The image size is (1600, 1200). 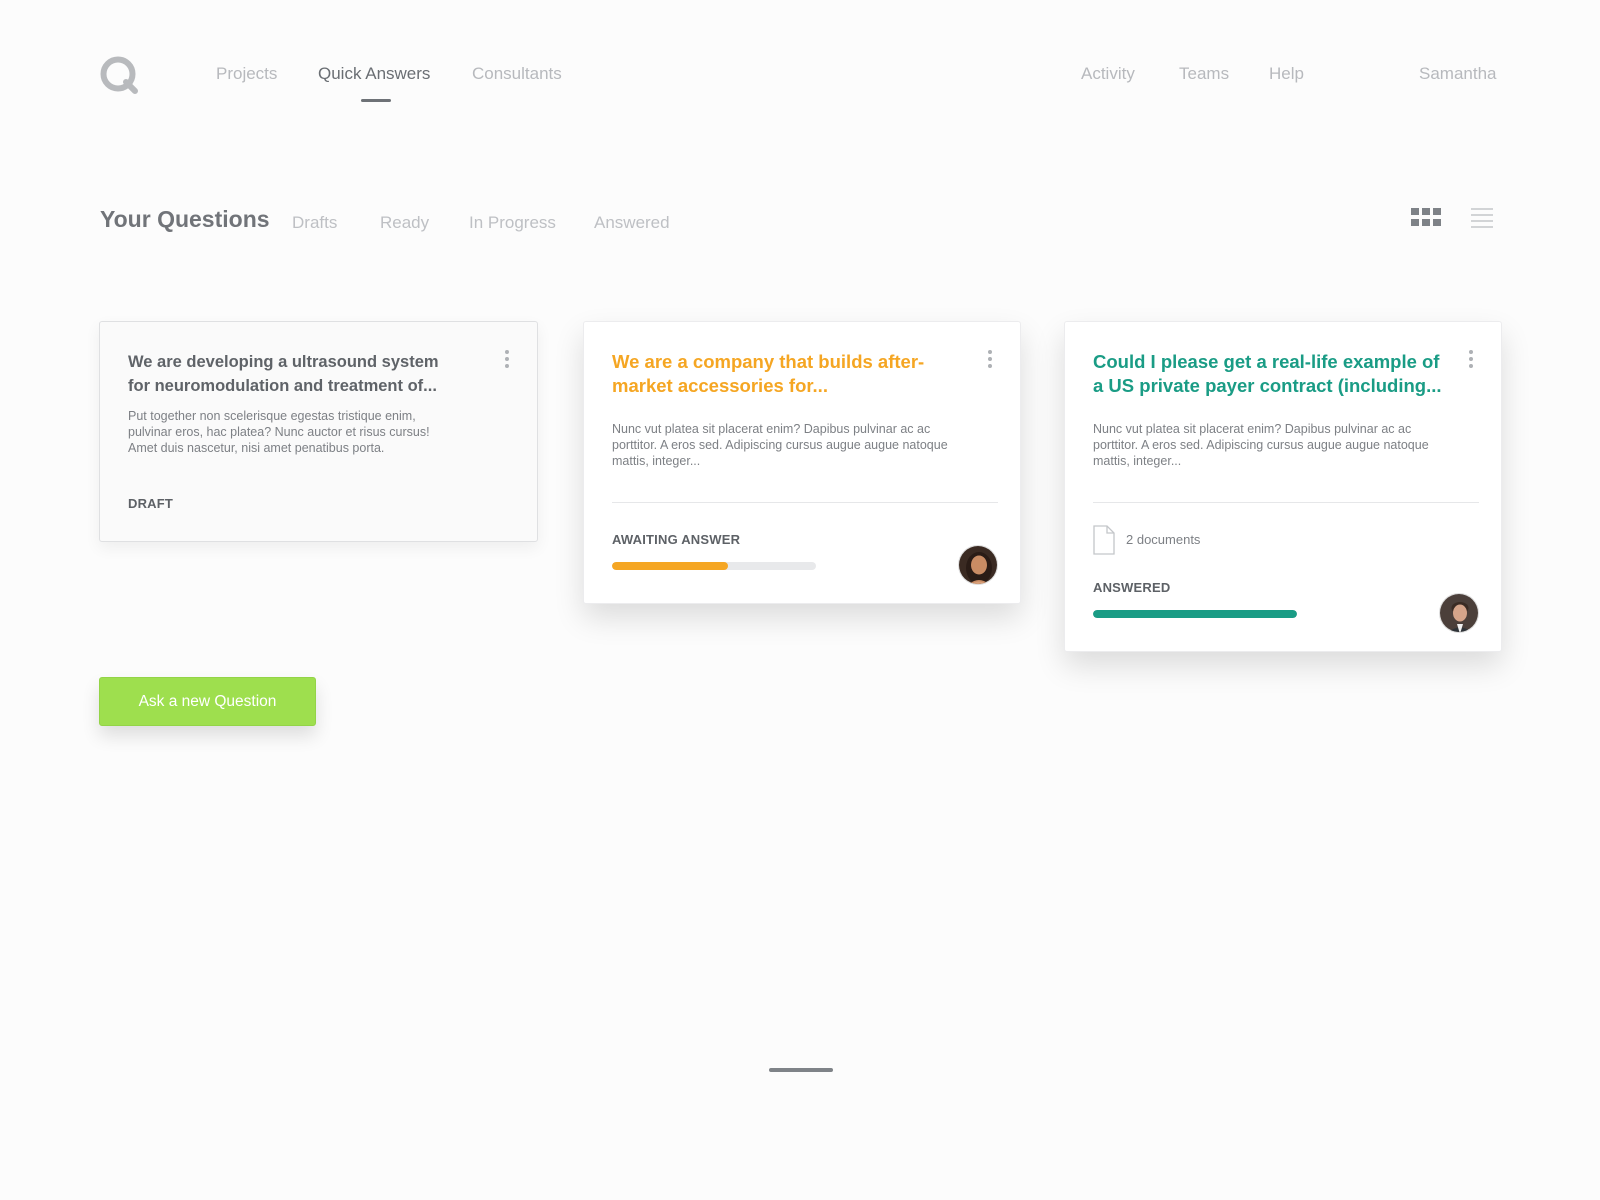 I want to click on status-badge: AWAITING ANSWER, so click(x=676, y=539).